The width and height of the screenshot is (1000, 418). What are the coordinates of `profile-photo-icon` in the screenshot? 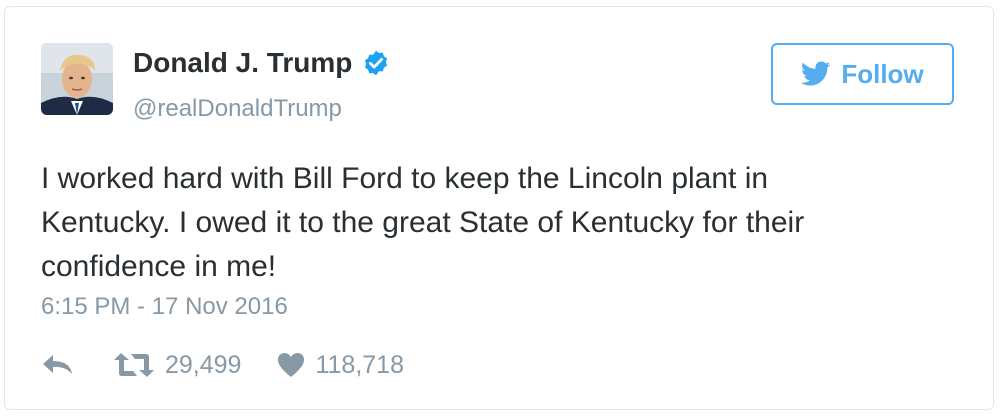 It's located at (77, 79).